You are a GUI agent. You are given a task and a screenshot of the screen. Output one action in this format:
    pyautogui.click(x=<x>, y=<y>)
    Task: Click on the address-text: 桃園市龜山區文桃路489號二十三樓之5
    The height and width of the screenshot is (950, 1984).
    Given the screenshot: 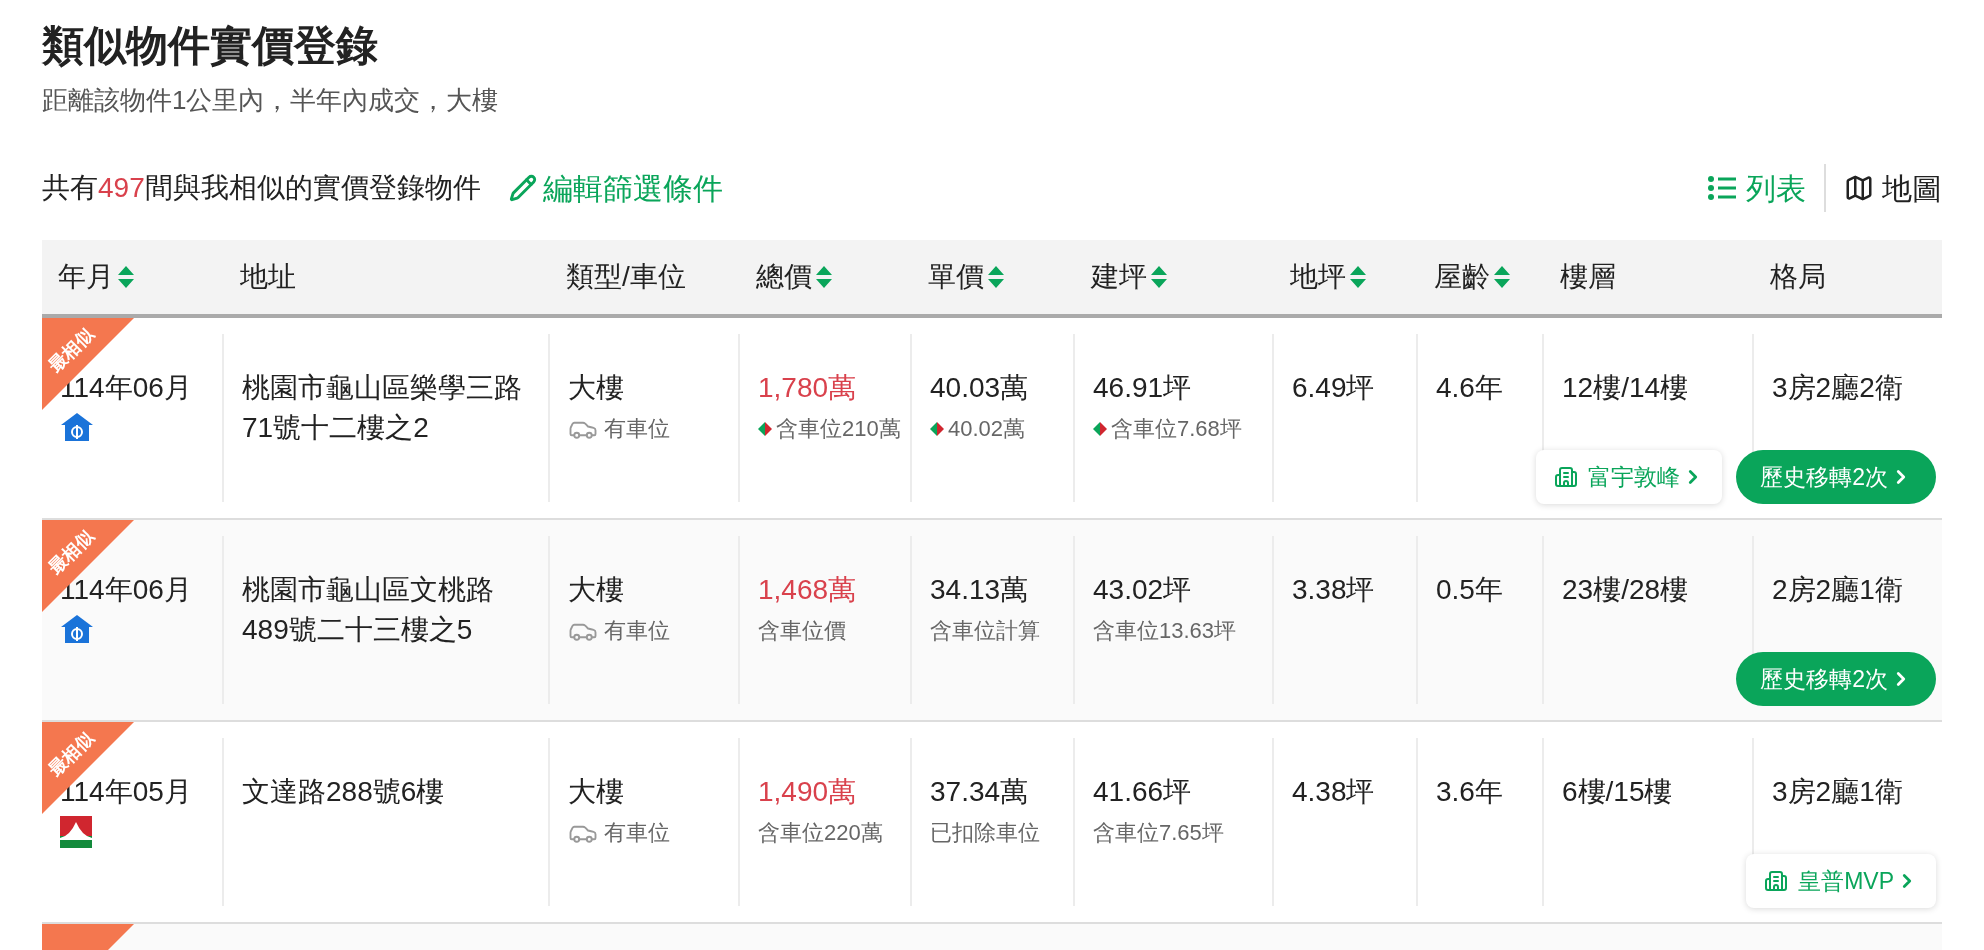 What is the action you would take?
    pyautogui.click(x=368, y=610)
    